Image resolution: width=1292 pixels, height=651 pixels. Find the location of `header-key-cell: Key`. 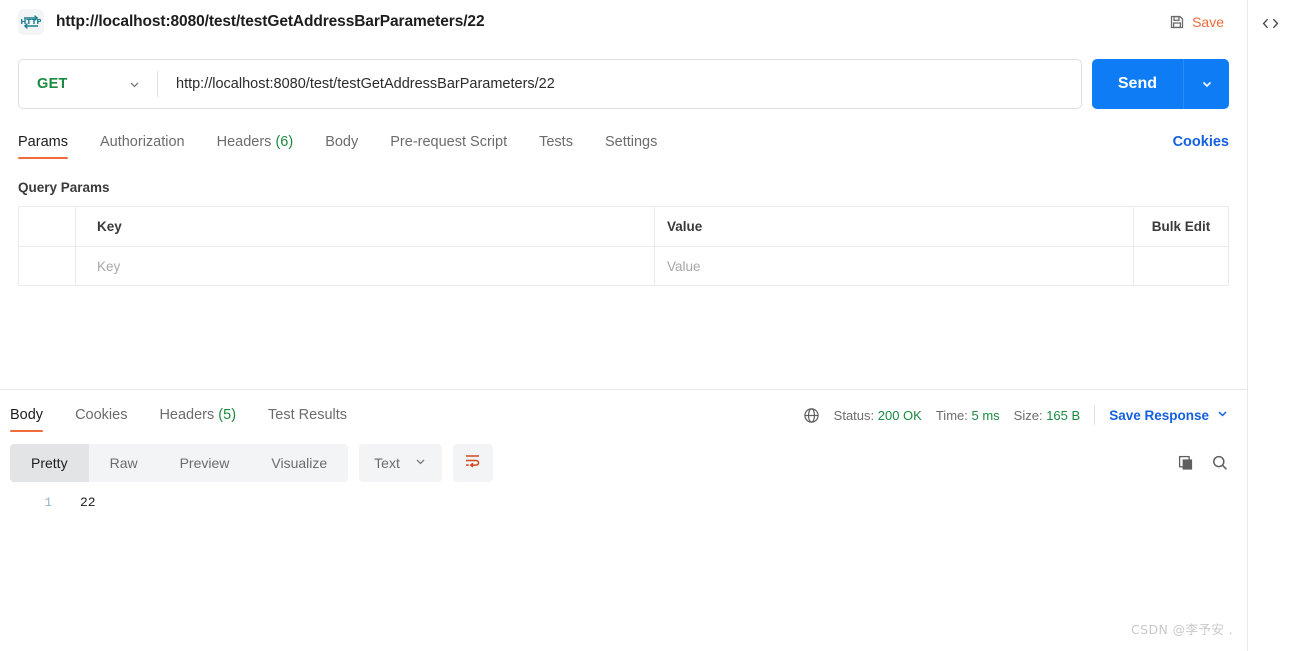

header-key-cell: Key is located at coordinates (365, 226).